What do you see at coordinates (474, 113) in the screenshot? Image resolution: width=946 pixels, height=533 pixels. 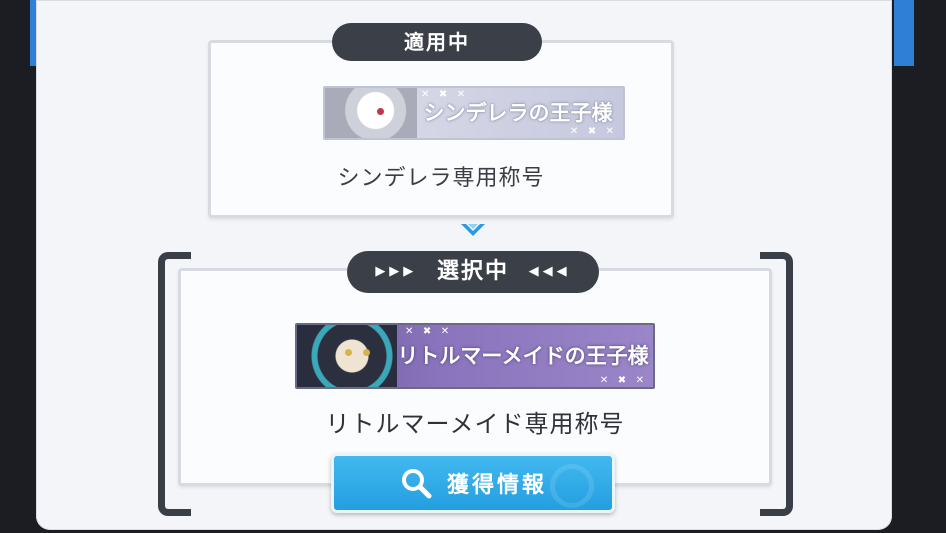 I see `applied-title-banner: ✕ ✖ ✕ シンデレラの王子様 ✕ ✖ ✕` at bounding box center [474, 113].